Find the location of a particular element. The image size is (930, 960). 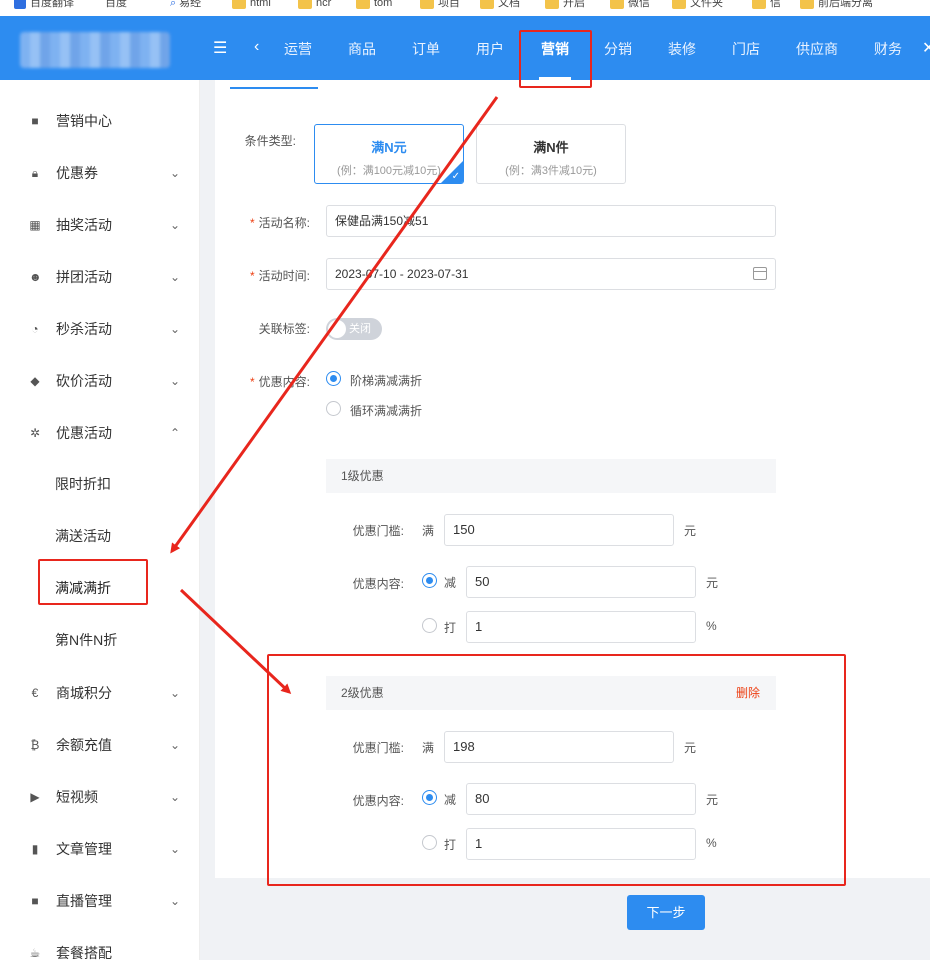

level-1-threshold-input: 150 is located at coordinates (559, 530).